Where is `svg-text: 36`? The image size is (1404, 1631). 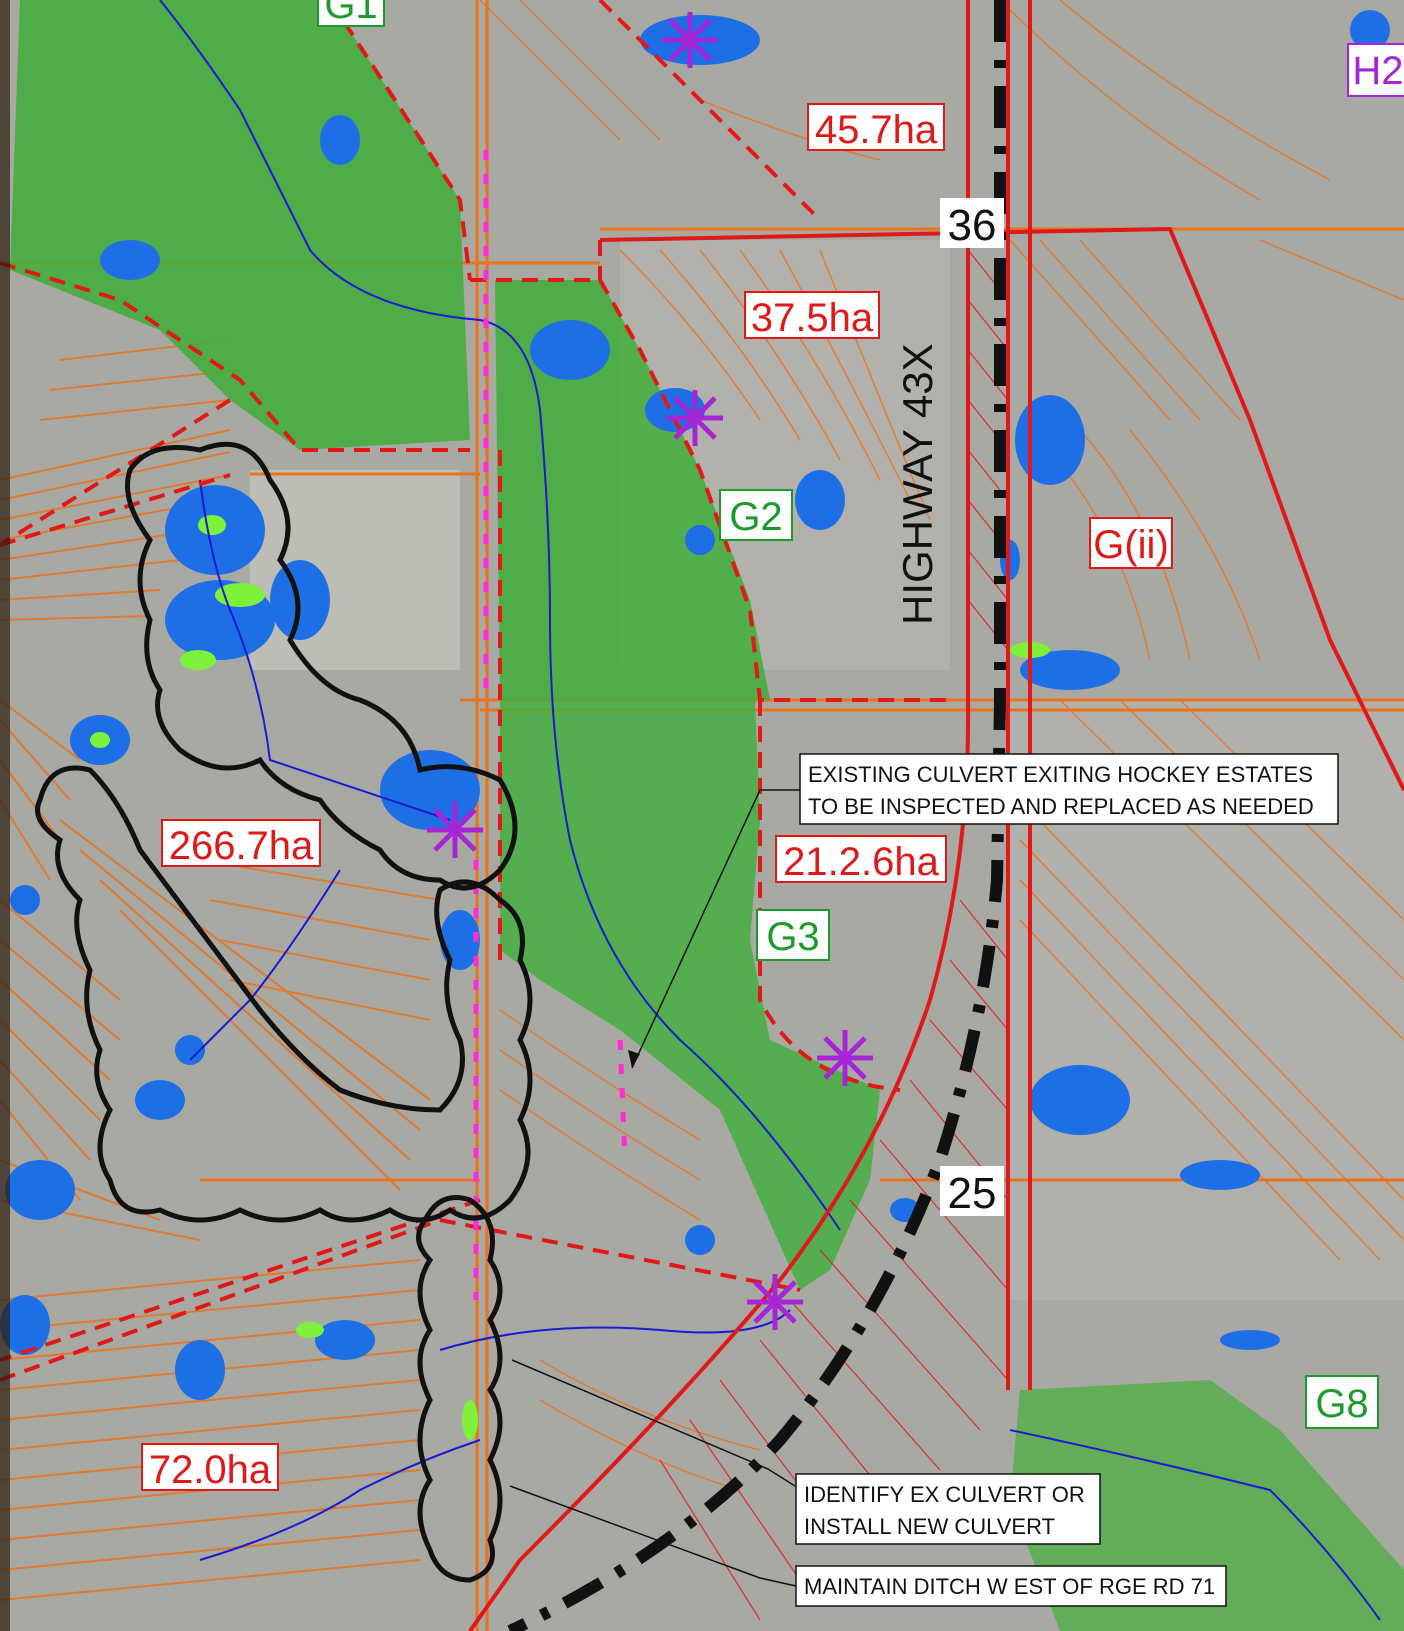 svg-text: 36 is located at coordinates (972, 225).